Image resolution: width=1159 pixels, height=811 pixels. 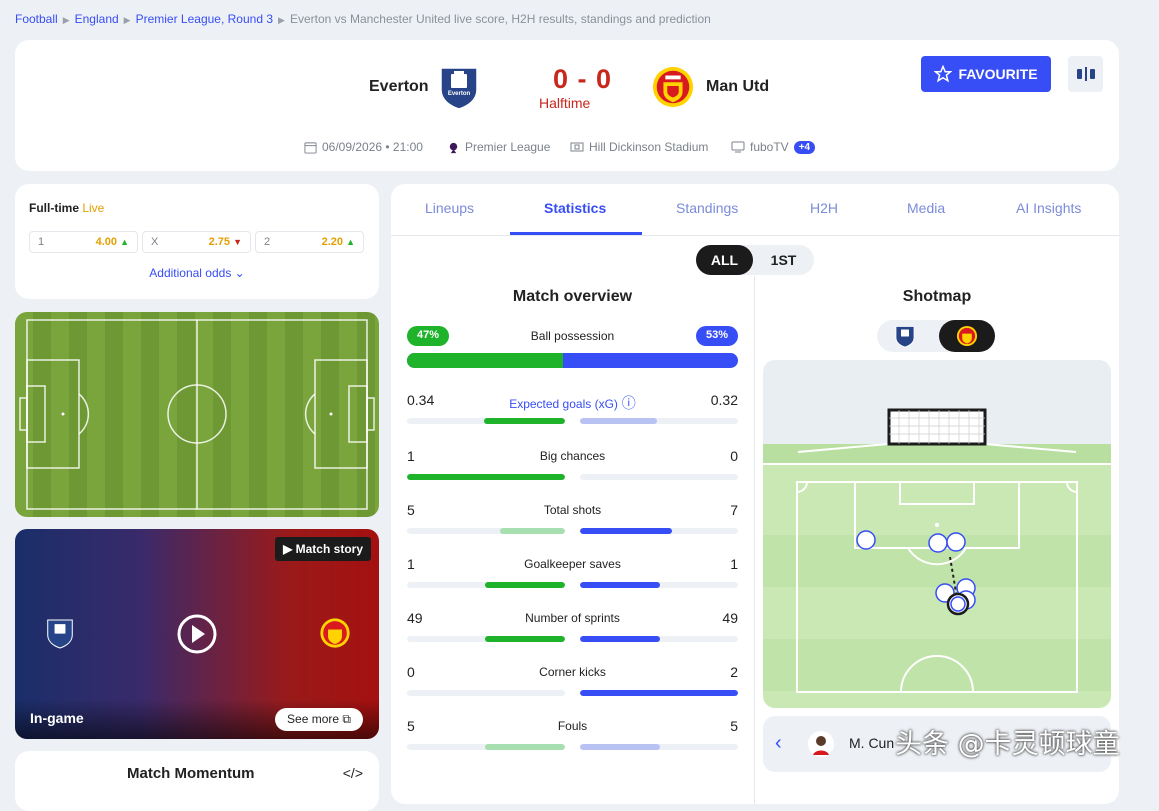 What do you see at coordinates (998, 74) in the screenshot?
I see `favourite-label: FAVOURITE` at bounding box center [998, 74].